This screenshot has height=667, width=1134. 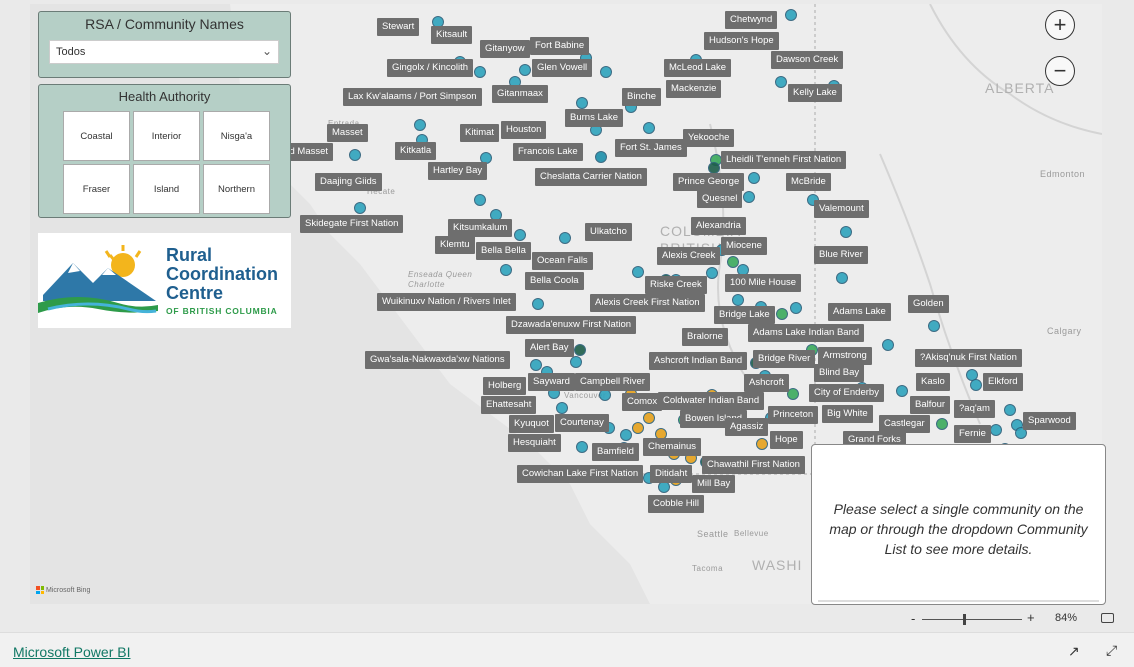 What do you see at coordinates (928, 304) in the screenshot?
I see `community-label: Golden` at bounding box center [928, 304].